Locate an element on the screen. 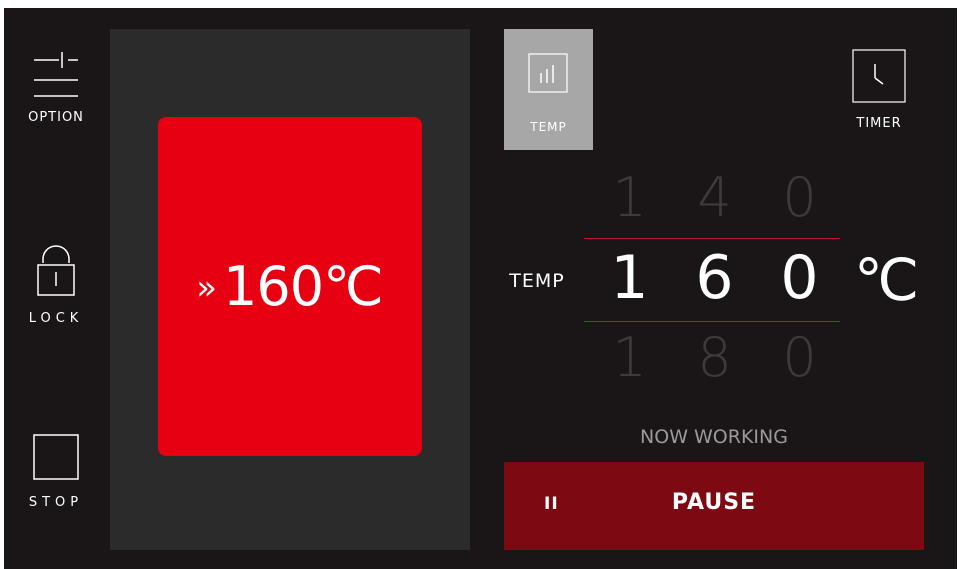 Image resolution: width=960 pixels, height=569 pixels. lock-label: LOCK is located at coordinates (56, 318).